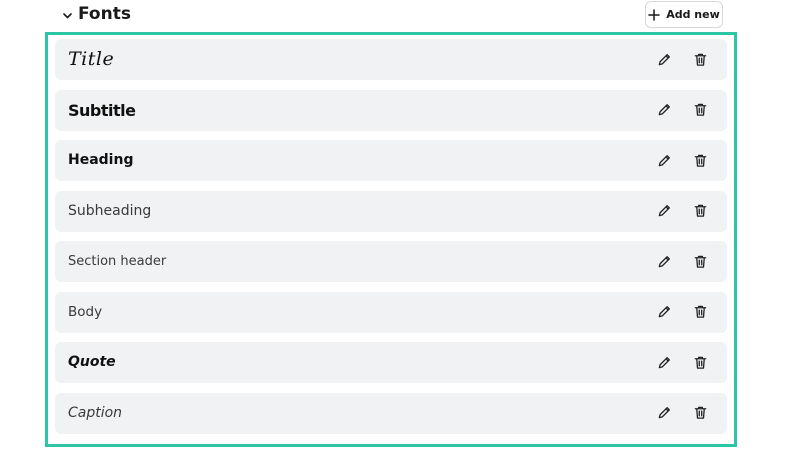  I want to click on font-row-subheading: Subheading, so click(391, 211).